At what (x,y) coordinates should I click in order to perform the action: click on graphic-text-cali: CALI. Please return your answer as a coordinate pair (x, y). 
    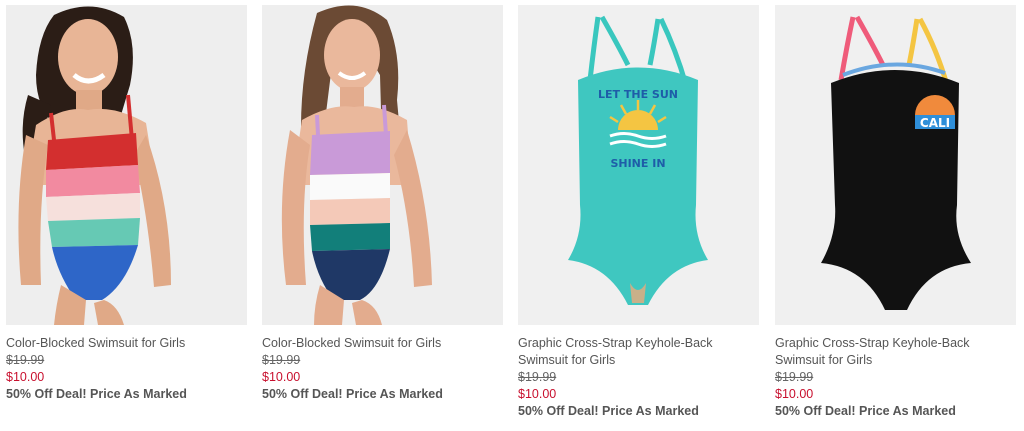
    Looking at the image, I should click on (935, 123).